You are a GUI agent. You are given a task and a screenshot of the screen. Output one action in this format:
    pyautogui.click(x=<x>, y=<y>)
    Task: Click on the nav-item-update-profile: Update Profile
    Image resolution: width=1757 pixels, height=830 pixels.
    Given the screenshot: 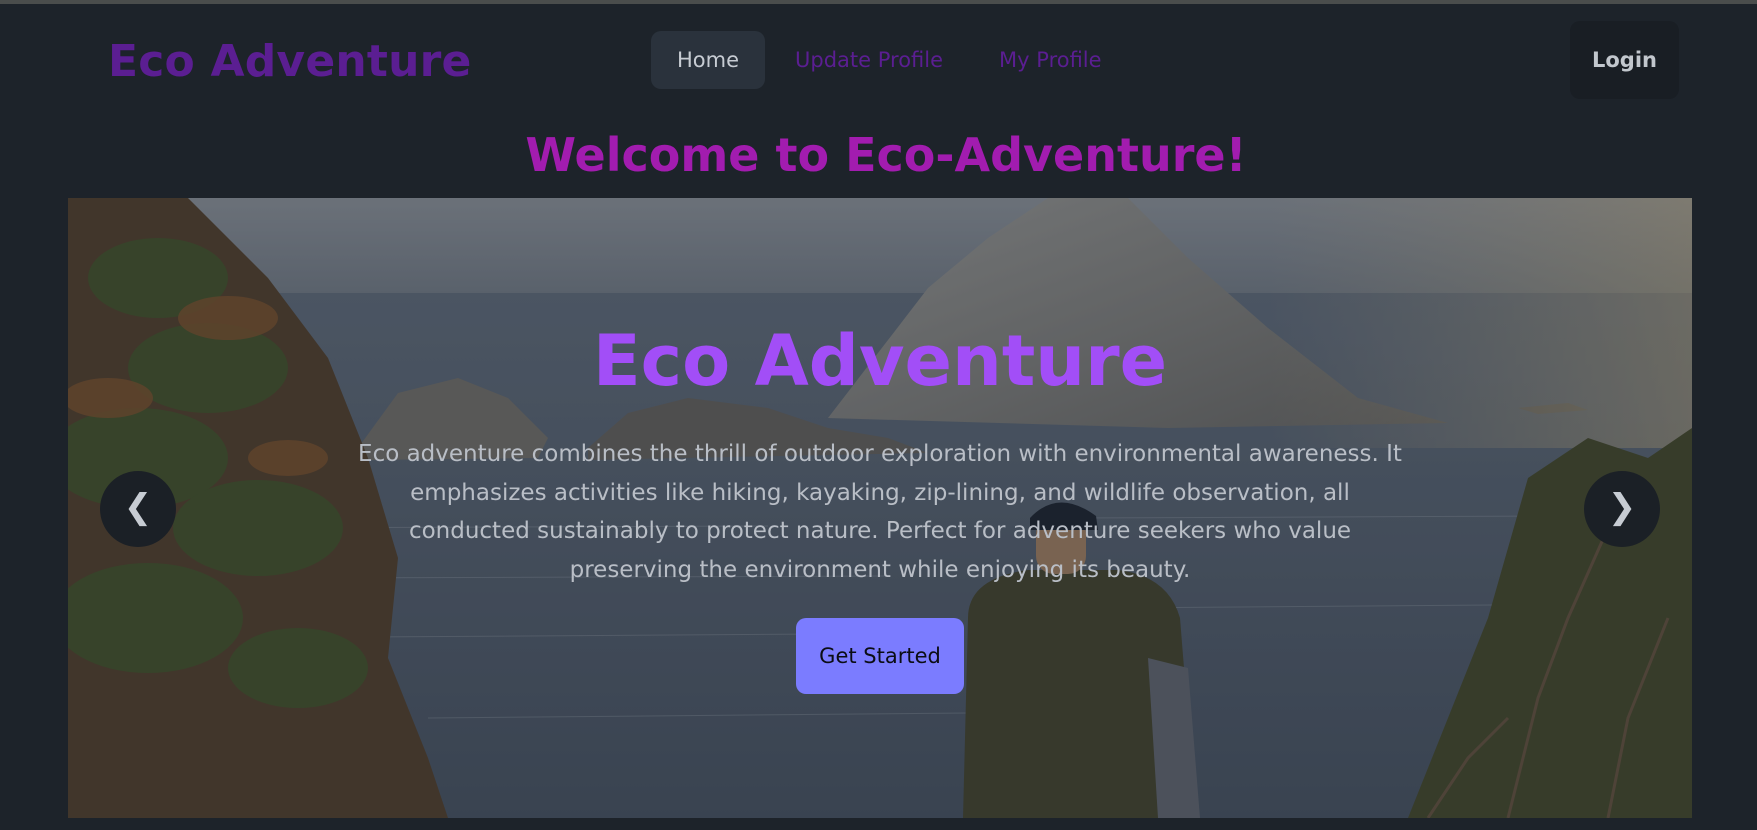 What is the action you would take?
    pyautogui.click(x=869, y=60)
    